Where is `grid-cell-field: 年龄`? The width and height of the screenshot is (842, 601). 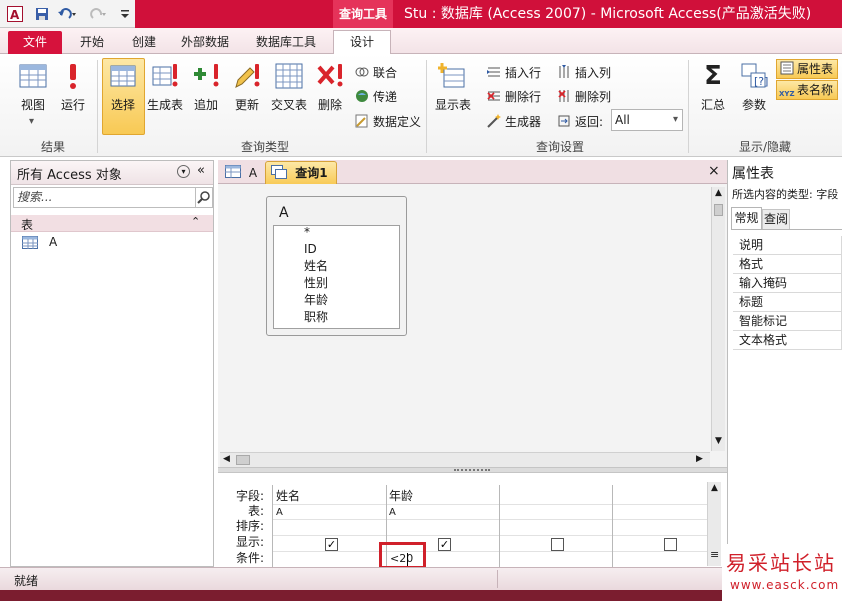 grid-cell-field: 年龄 is located at coordinates (401, 496).